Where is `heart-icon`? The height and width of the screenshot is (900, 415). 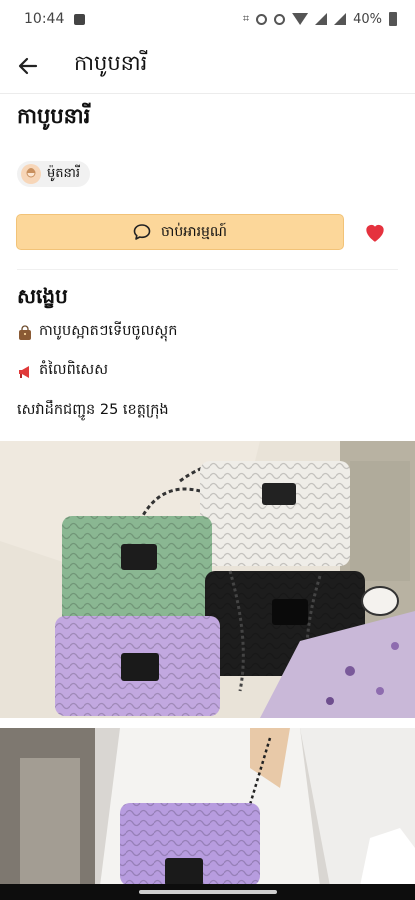
heart-icon is located at coordinates (375, 233).